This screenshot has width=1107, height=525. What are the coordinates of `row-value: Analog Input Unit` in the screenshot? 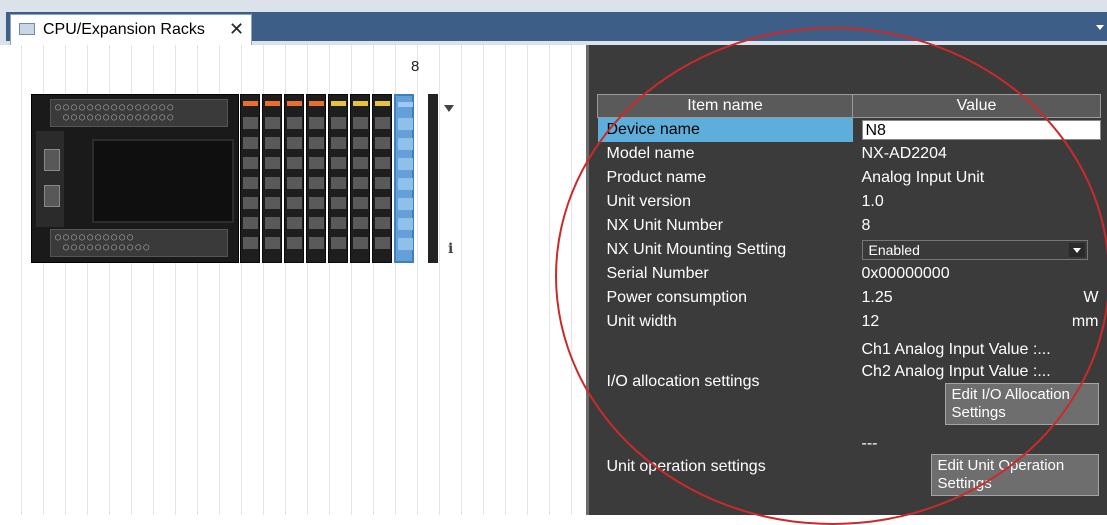 It's located at (923, 177).